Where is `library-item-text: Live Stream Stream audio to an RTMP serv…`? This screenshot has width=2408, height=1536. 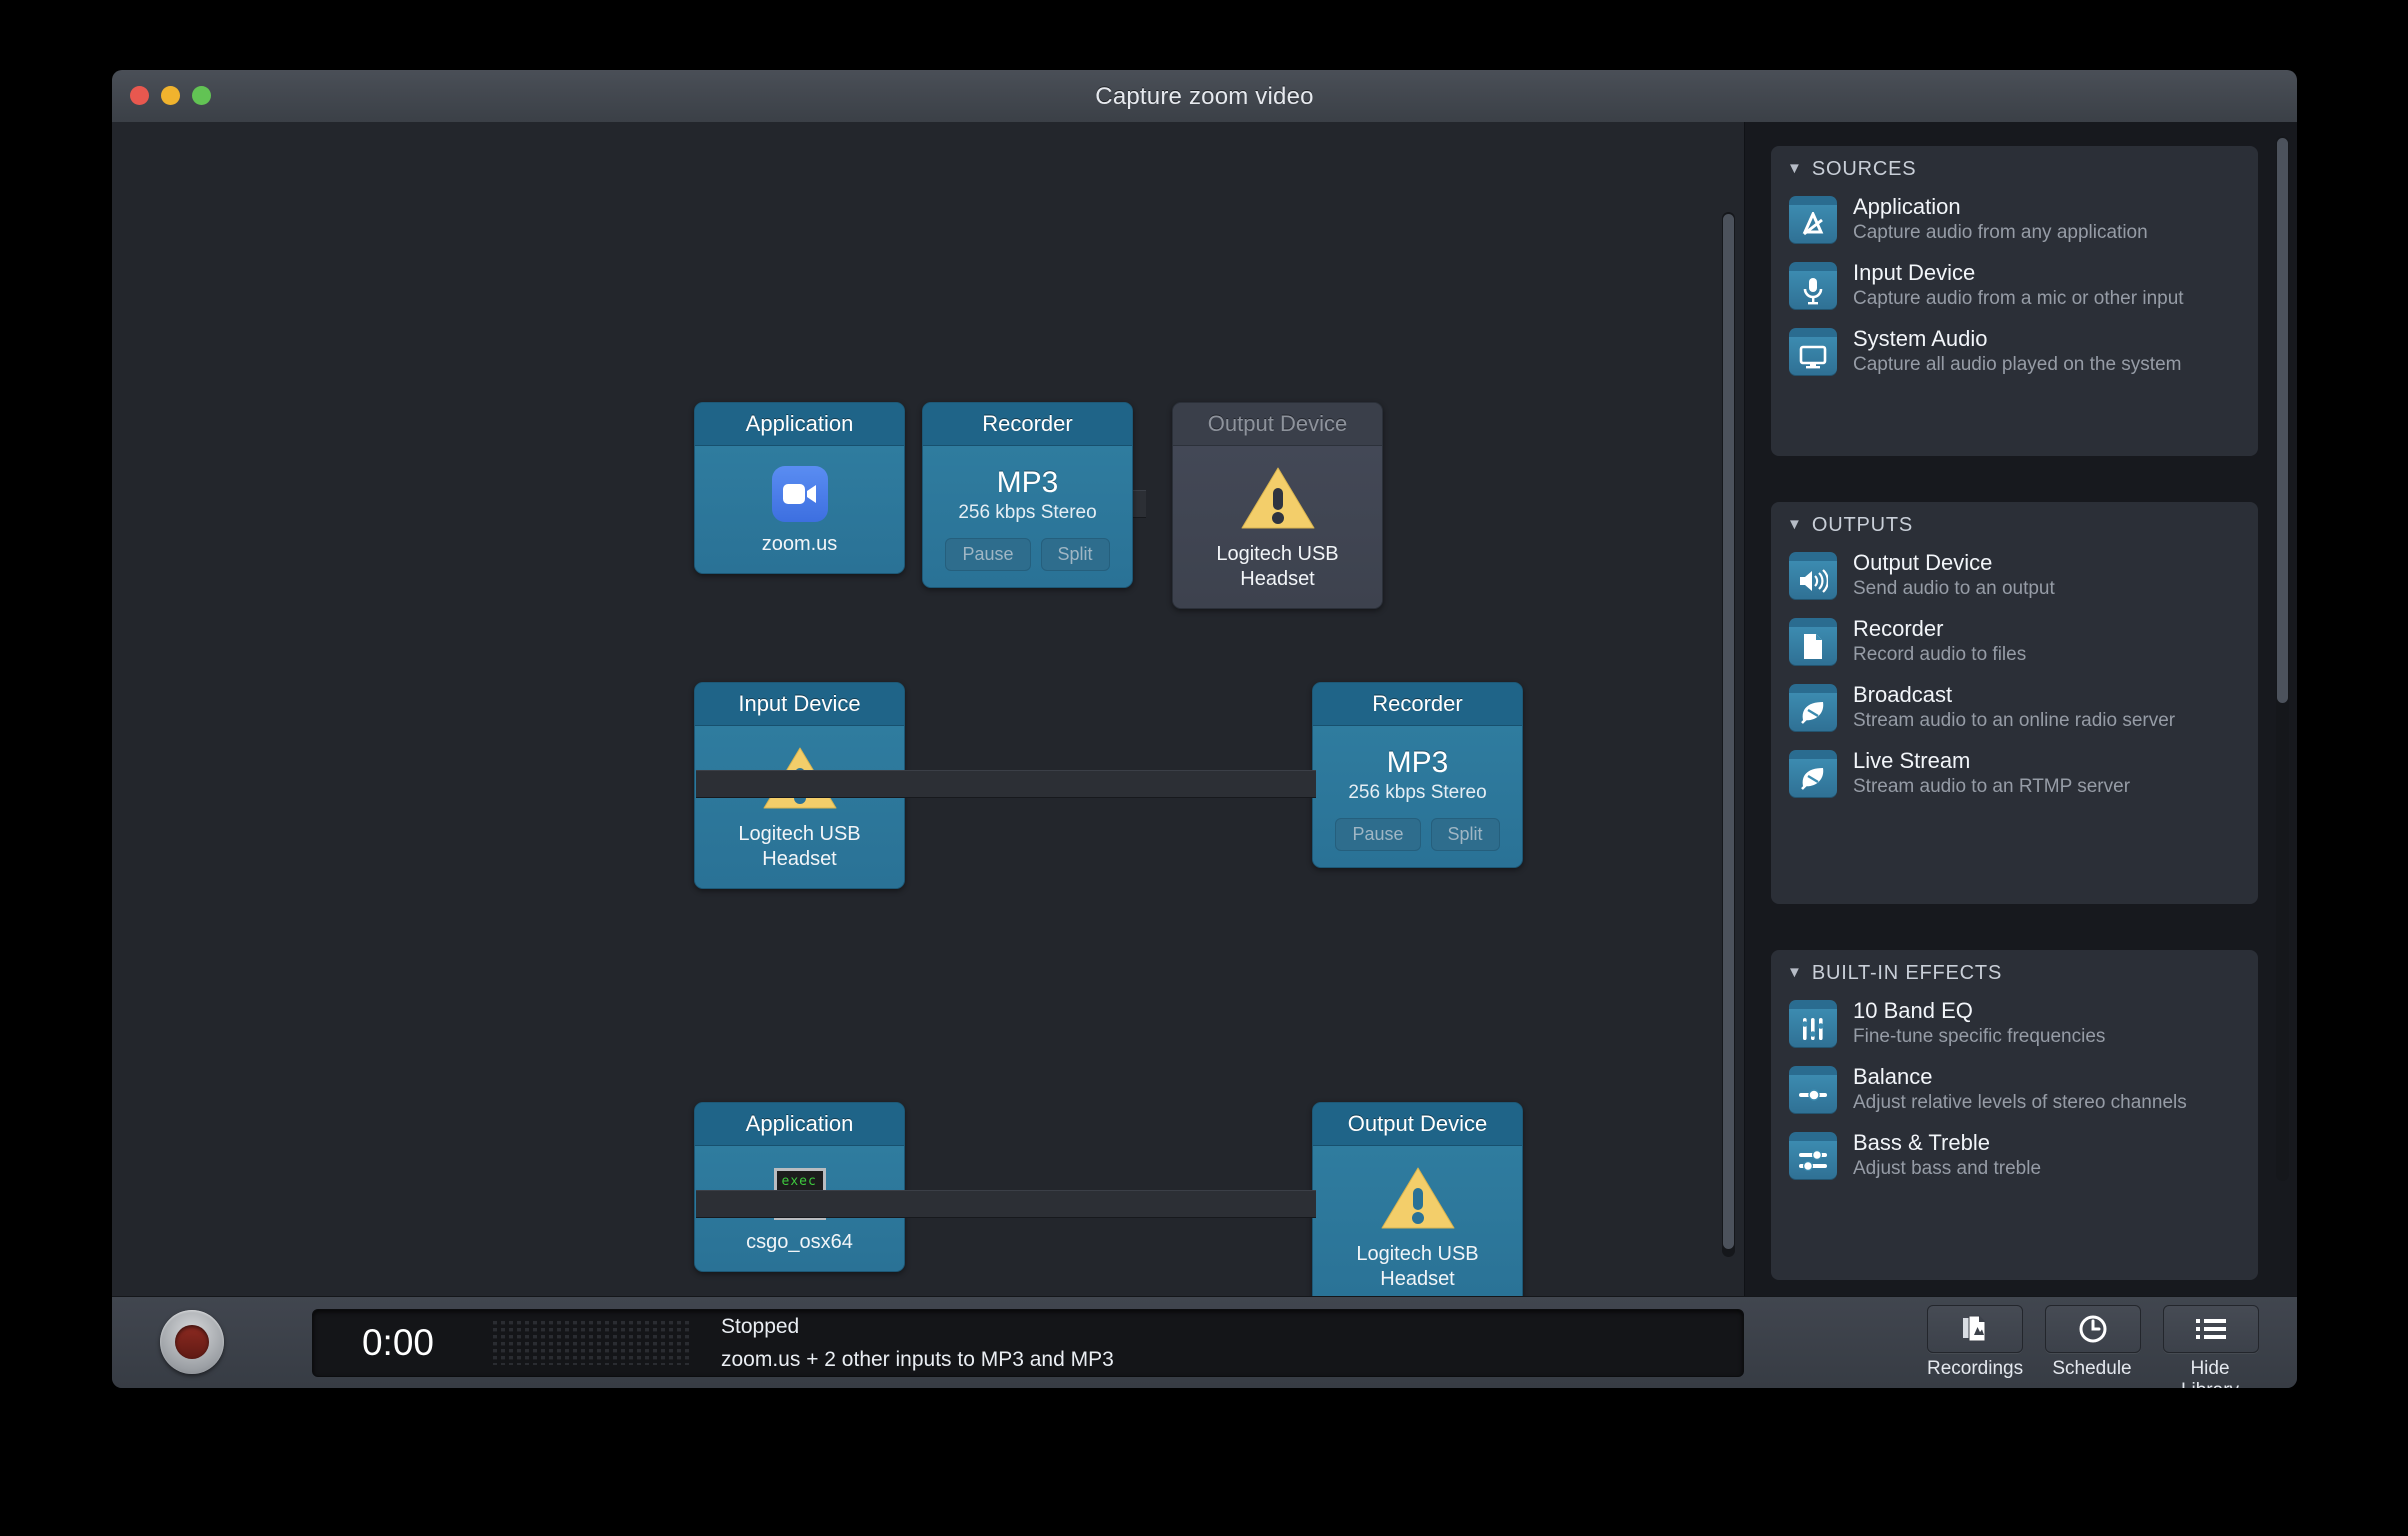
library-item-text: Live Stream Stream audio to an RTMP serv… is located at coordinates (2047, 773).